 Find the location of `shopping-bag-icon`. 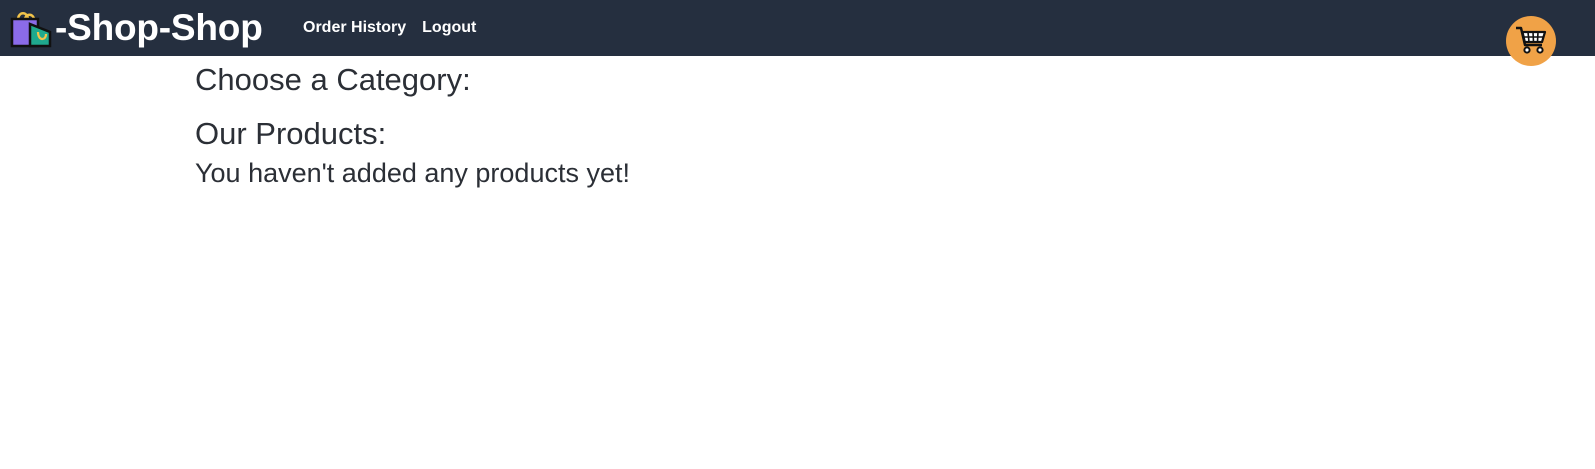

shopping-bag-icon is located at coordinates (31, 28).